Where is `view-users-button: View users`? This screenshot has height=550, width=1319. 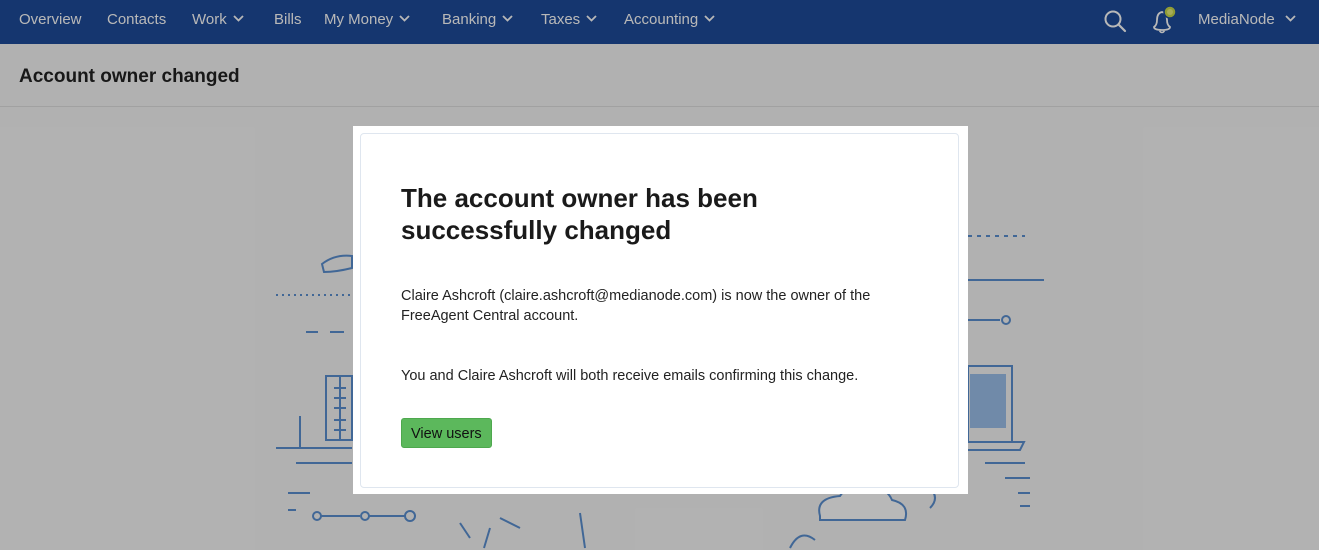
view-users-button: View users is located at coordinates (446, 433).